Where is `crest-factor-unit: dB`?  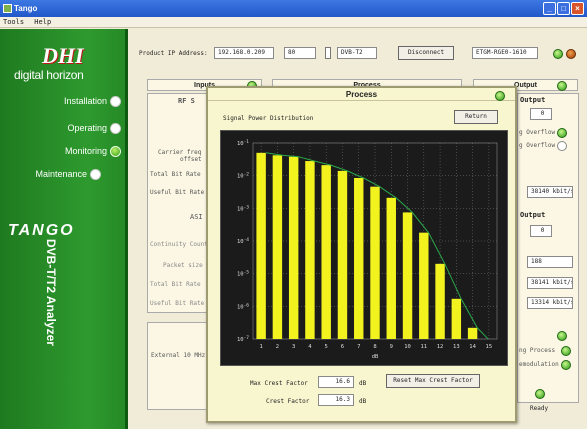 crest-factor-unit: dB is located at coordinates (363, 401).